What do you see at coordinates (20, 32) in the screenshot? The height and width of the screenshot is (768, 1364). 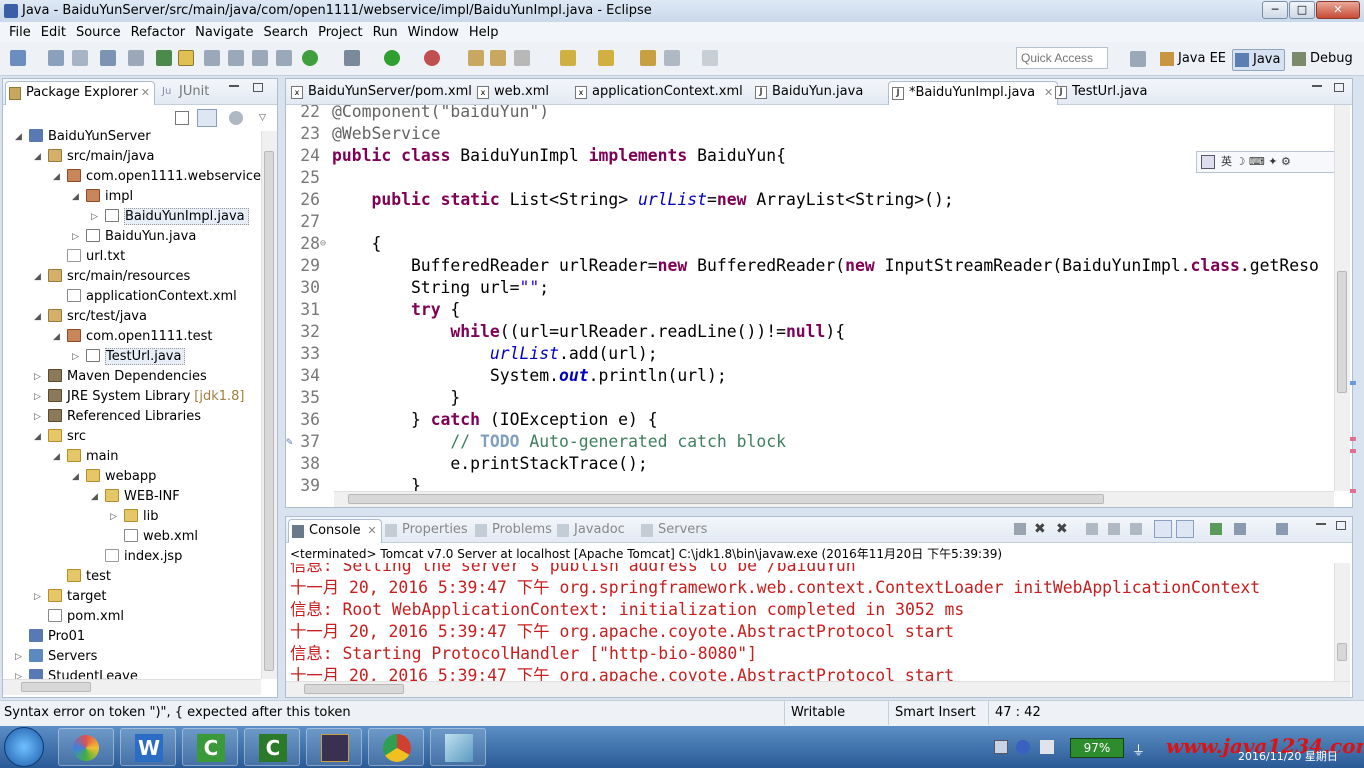 I see `menu-file: File` at bounding box center [20, 32].